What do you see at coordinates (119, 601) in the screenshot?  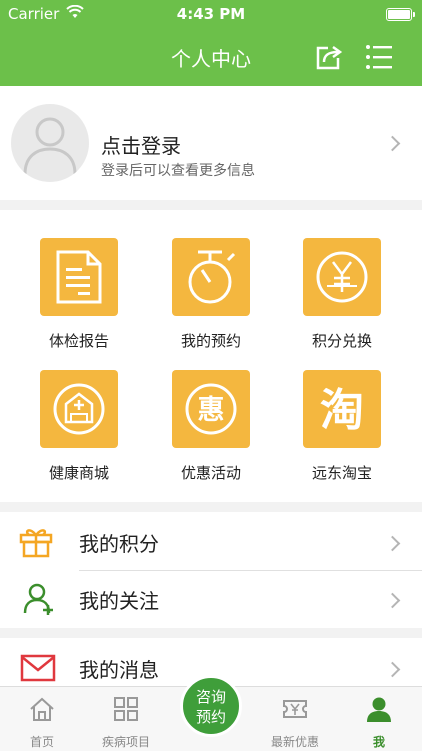 I see `list-item-label: 我的关注` at bounding box center [119, 601].